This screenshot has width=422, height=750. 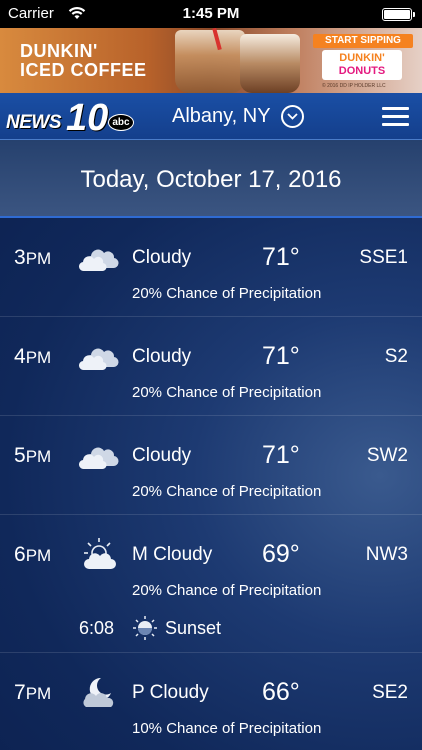 What do you see at coordinates (34, 122) in the screenshot?
I see `logo-news-text: NEWS` at bounding box center [34, 122].